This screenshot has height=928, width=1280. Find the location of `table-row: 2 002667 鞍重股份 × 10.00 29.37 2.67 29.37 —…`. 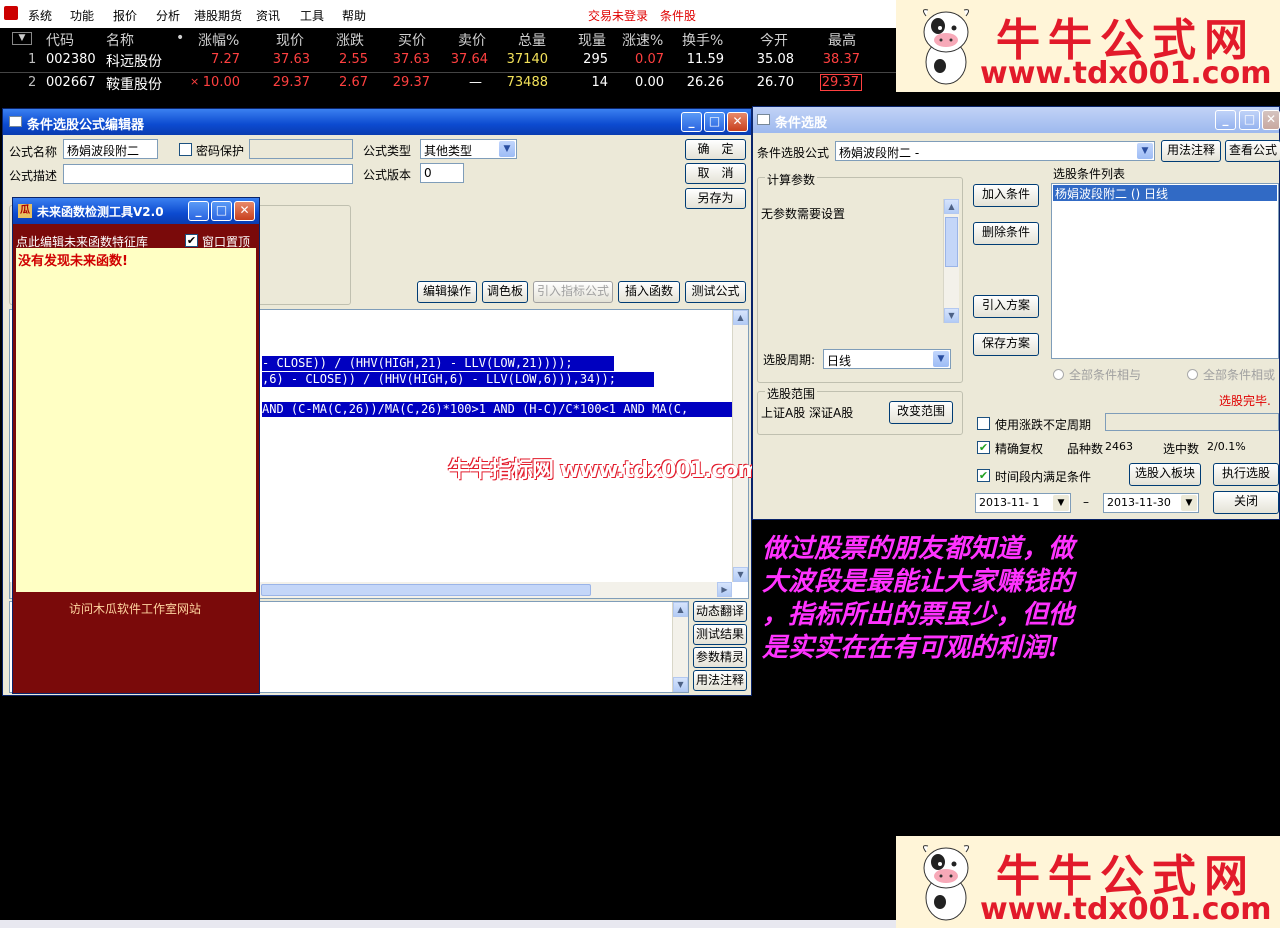

table-row: 2 002667 鞍重股份 × 10.00 29.37 2.67 29.37 —… is located at coordinates (448, 82).